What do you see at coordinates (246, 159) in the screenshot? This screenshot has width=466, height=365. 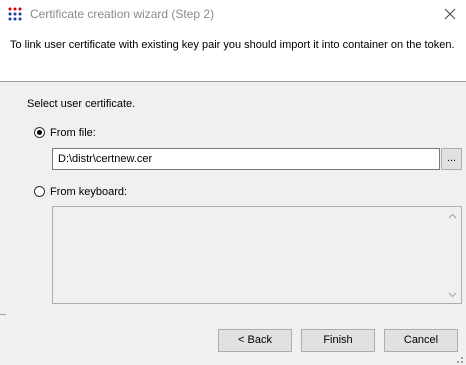 I see `file-path-input: D:\distr\certnew.cer` at bounding box center [246, 159].